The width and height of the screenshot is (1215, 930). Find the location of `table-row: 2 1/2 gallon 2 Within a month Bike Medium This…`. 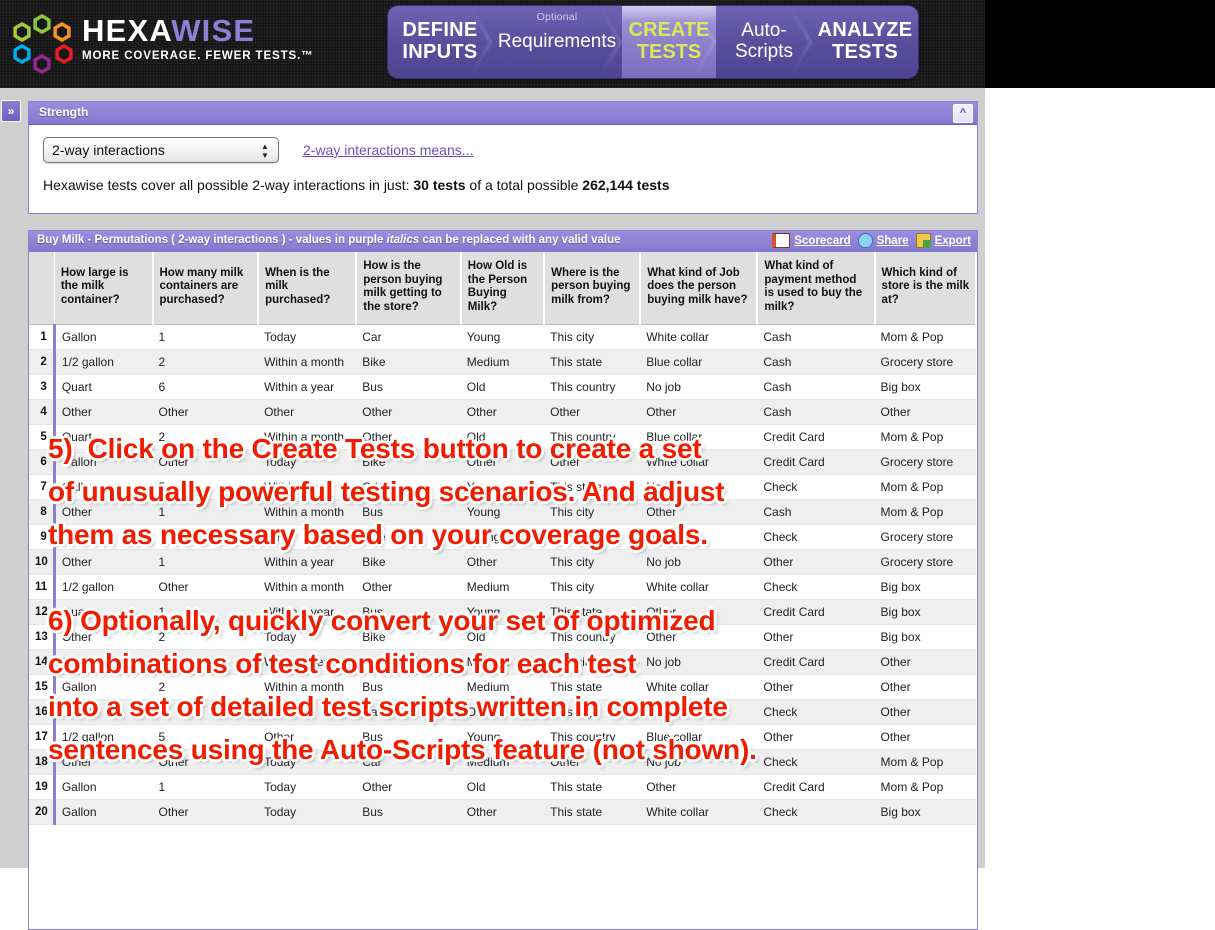

table-row: 2 1/2 gallon 2 Within a month Bike Medium This… is located at coordinates (502, 362).